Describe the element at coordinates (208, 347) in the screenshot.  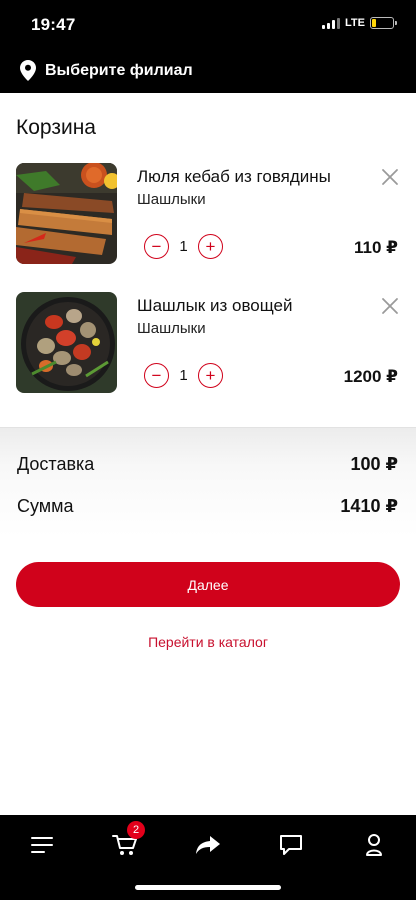
I see `cart-item: Шашлык из овощей Шашлыки − 1 + 1200 ₽` at that location.